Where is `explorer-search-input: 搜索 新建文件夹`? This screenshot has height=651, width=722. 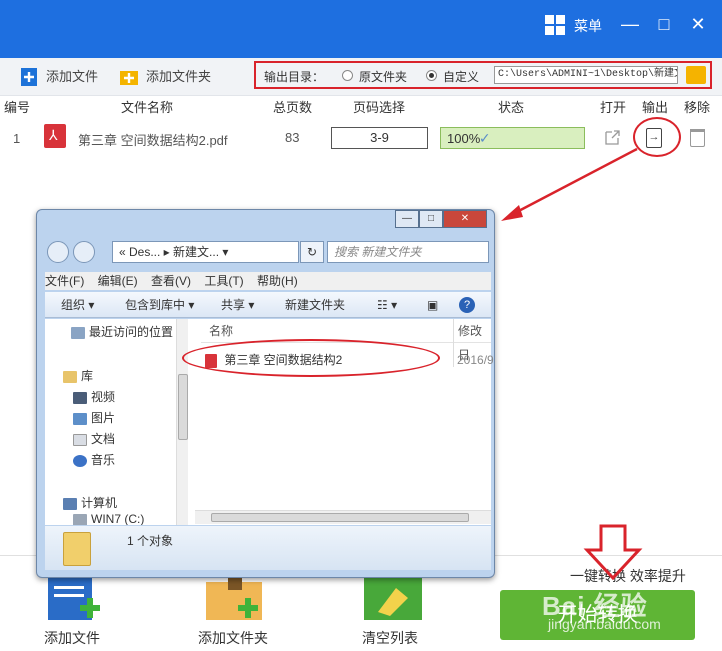
explorer-search-input: 搜索 新建文件夹 is located at coordinates (408, 252).